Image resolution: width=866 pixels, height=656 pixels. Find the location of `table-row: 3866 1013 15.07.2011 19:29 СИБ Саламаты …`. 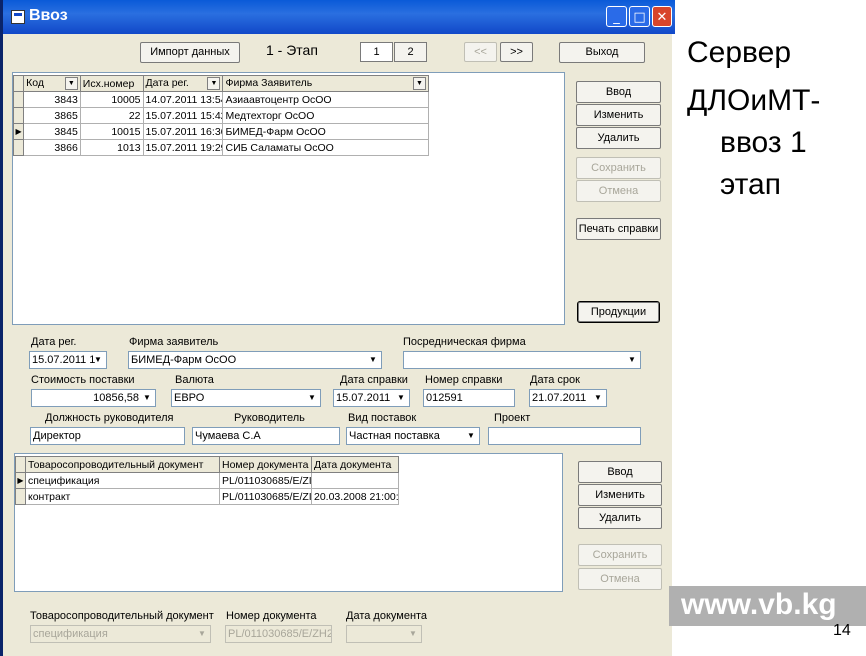

table-row: 3866 1013 15.07.2011 19:29 СИБ Саламаты … is located at coordinates (220, 147).